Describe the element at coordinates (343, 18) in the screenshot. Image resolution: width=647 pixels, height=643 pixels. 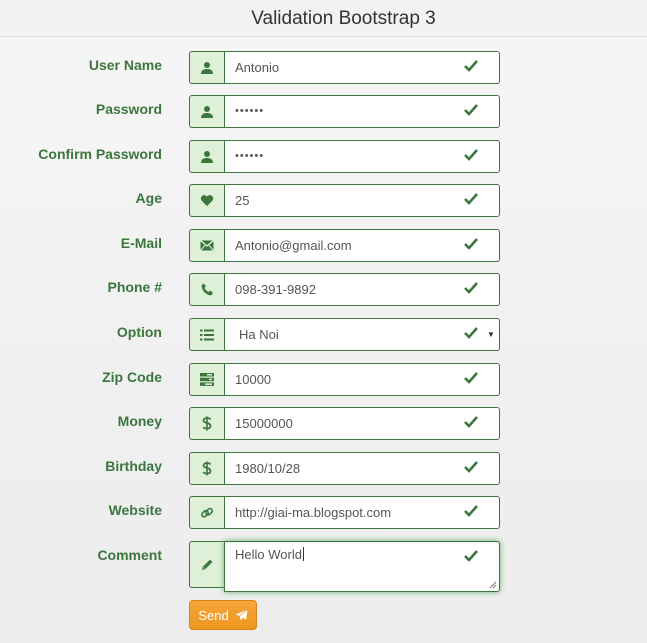
I see `page-title: Validation Bootstrap 3` at that location.